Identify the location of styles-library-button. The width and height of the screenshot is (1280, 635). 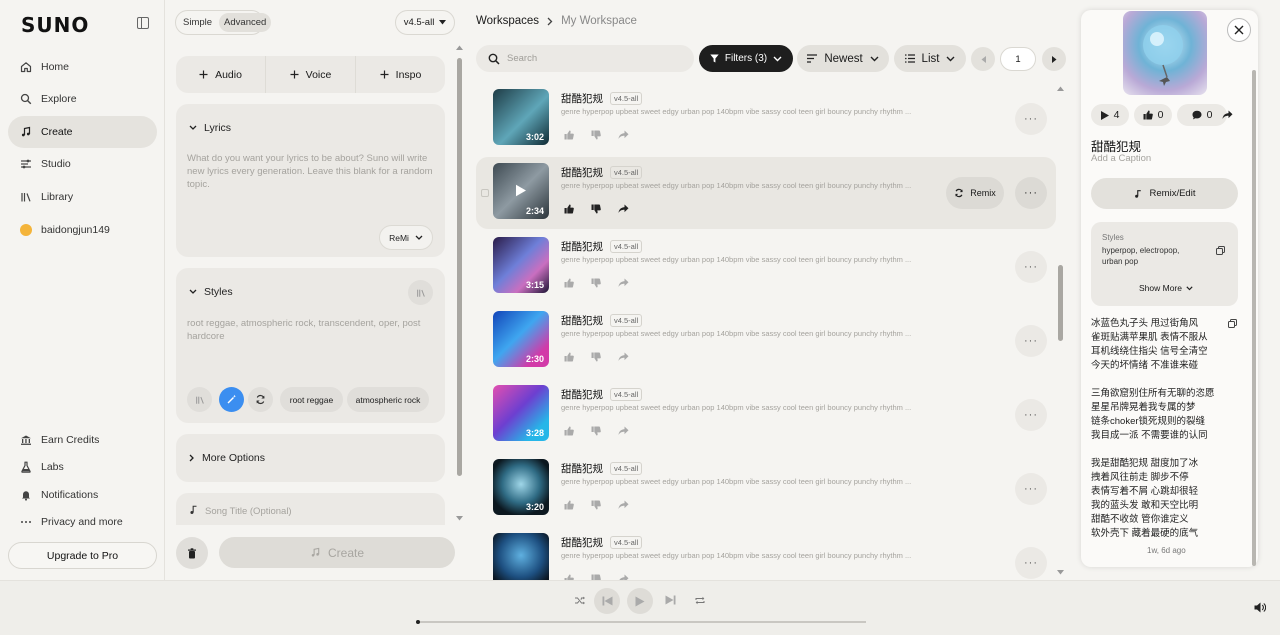
(420, 292).